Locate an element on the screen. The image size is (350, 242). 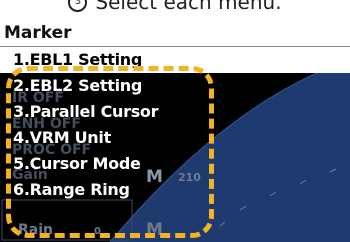
instruction-text: Select each menu. is located at coordinates (188, 7).